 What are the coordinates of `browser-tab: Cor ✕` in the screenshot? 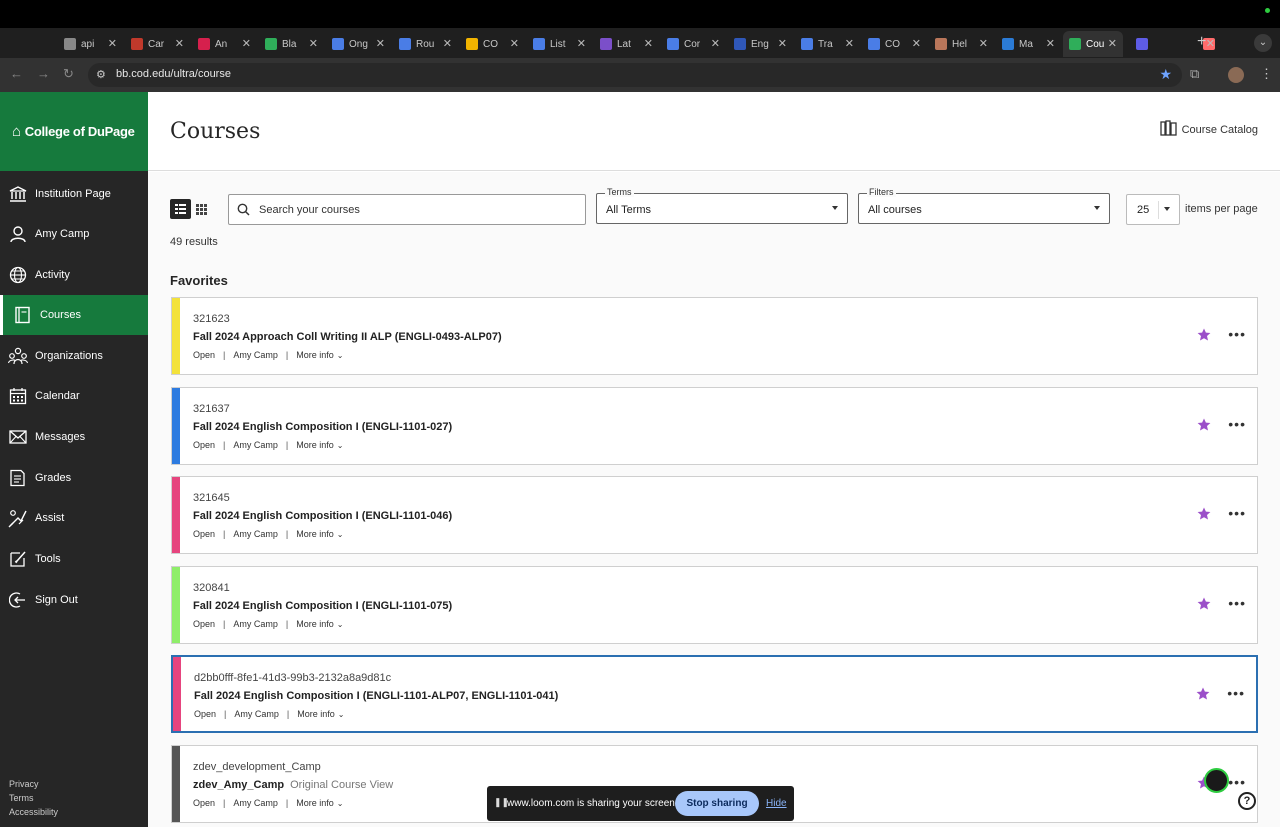 It's located at (693, 44).